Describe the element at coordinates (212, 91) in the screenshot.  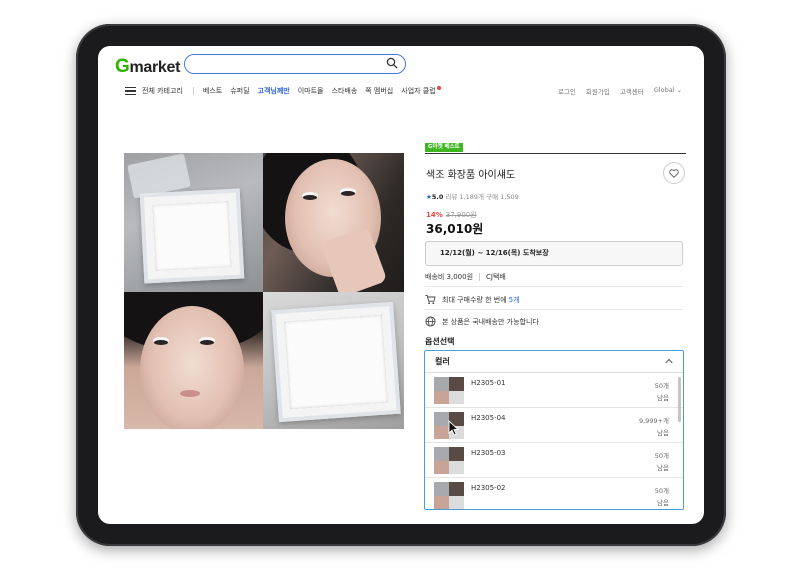
I see `nav-item-best: 베스트` at that location.